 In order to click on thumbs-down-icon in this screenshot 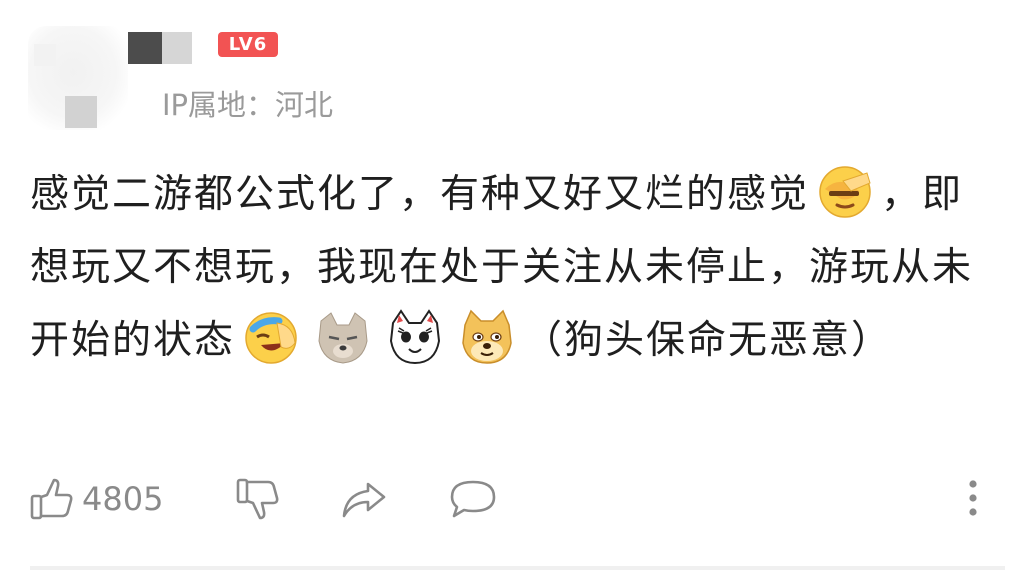, I will do `click(257, 499)`.